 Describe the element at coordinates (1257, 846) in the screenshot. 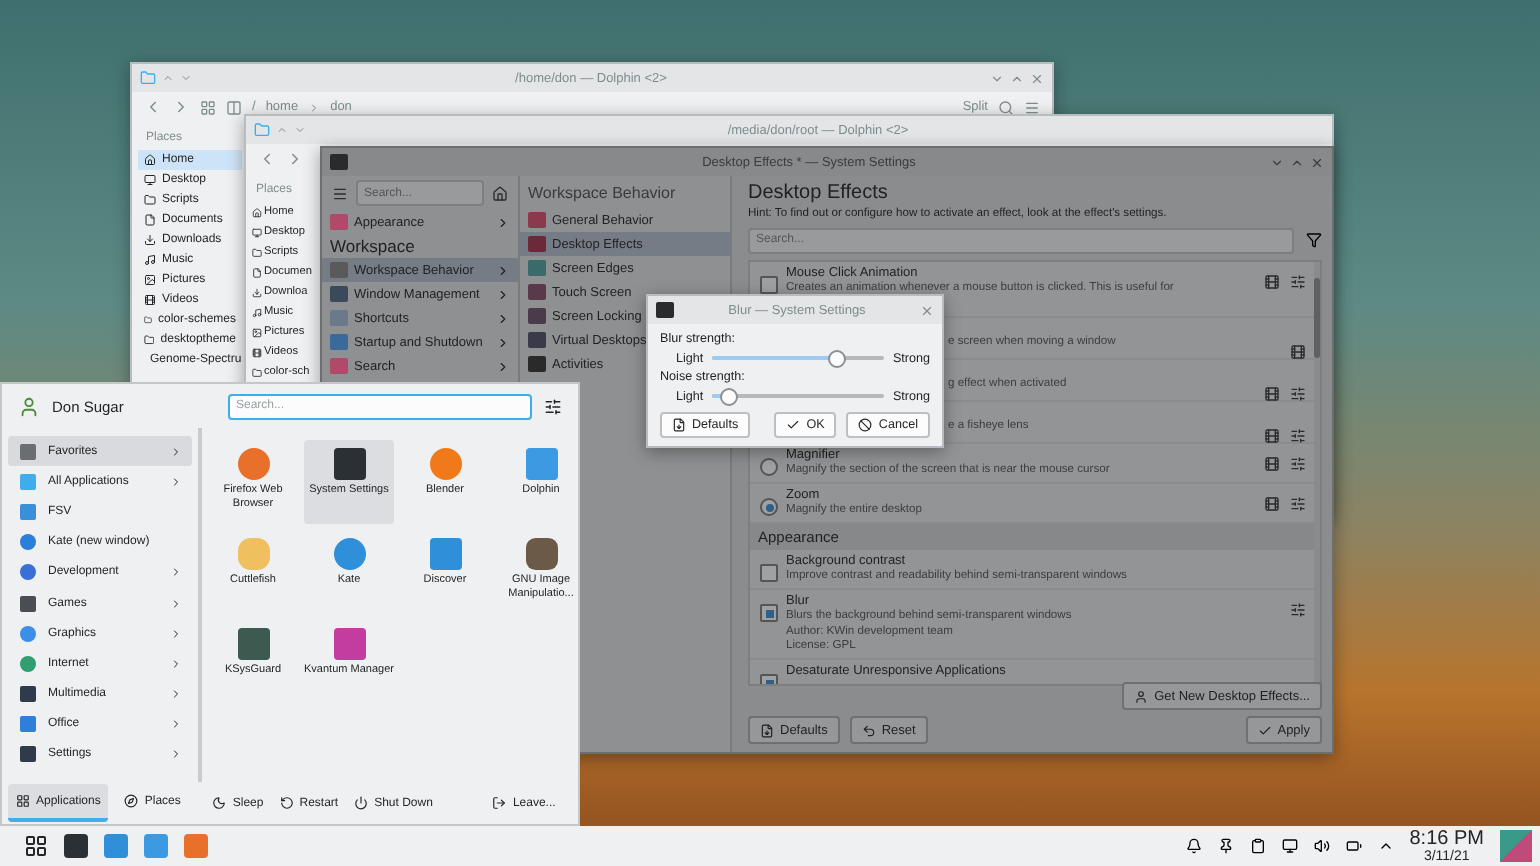

I see `clipboard-icon` at that location.